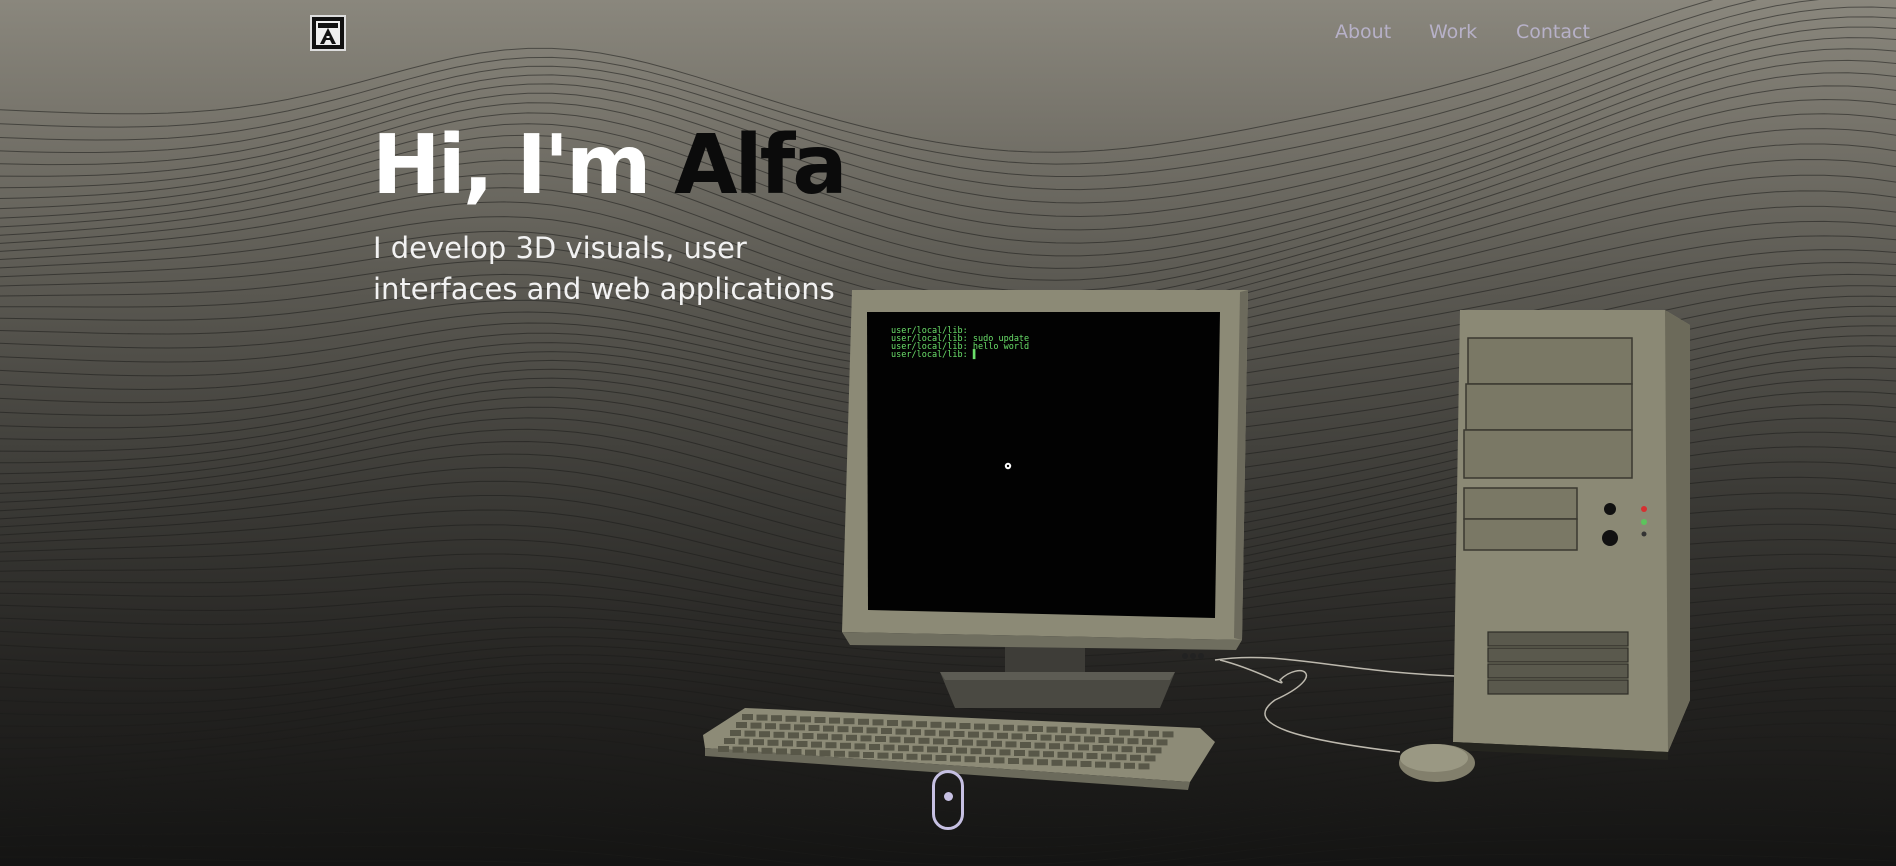 This screenshot has height=866, width=1896. I want to click on cursor-icon, so click(1008, 466).